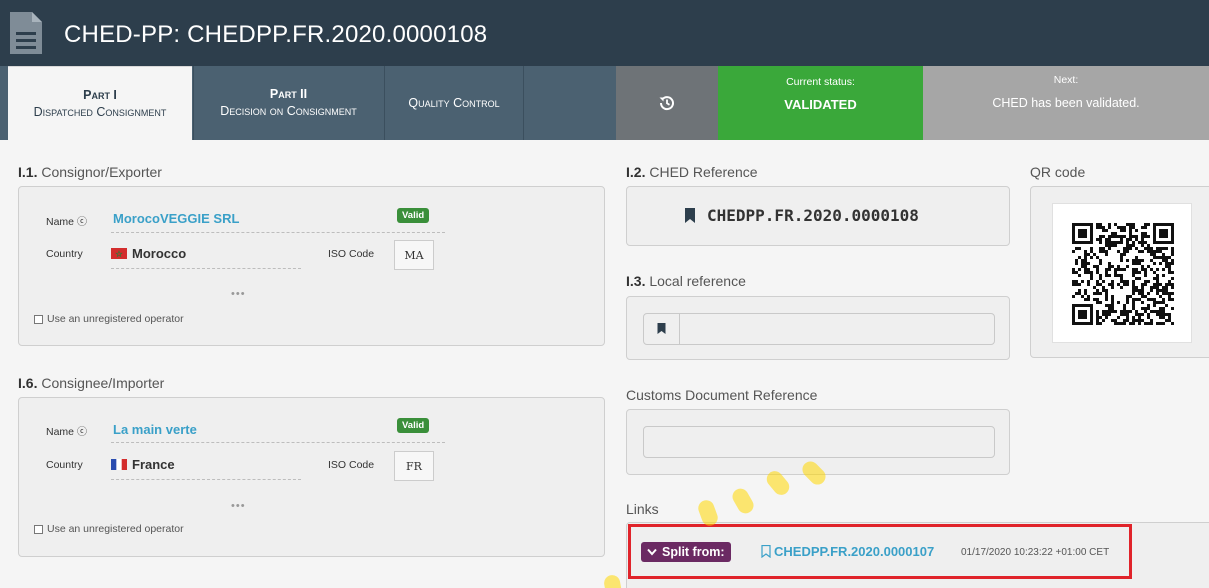 The image size is (1209, 588). What do you see at coordinates (642, 509) in the screenshot?
I see `links-heading: Links` at bounding box center [642, 509].